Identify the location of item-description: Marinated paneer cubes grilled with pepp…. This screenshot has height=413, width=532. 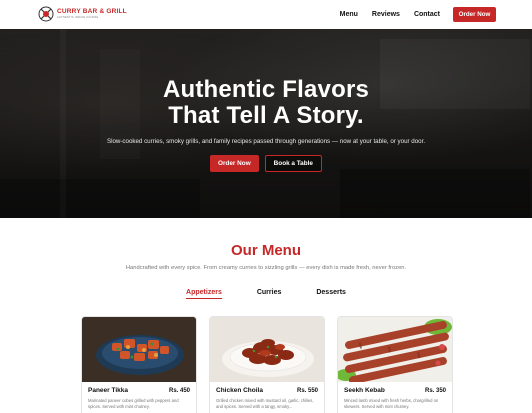
(133, 403).